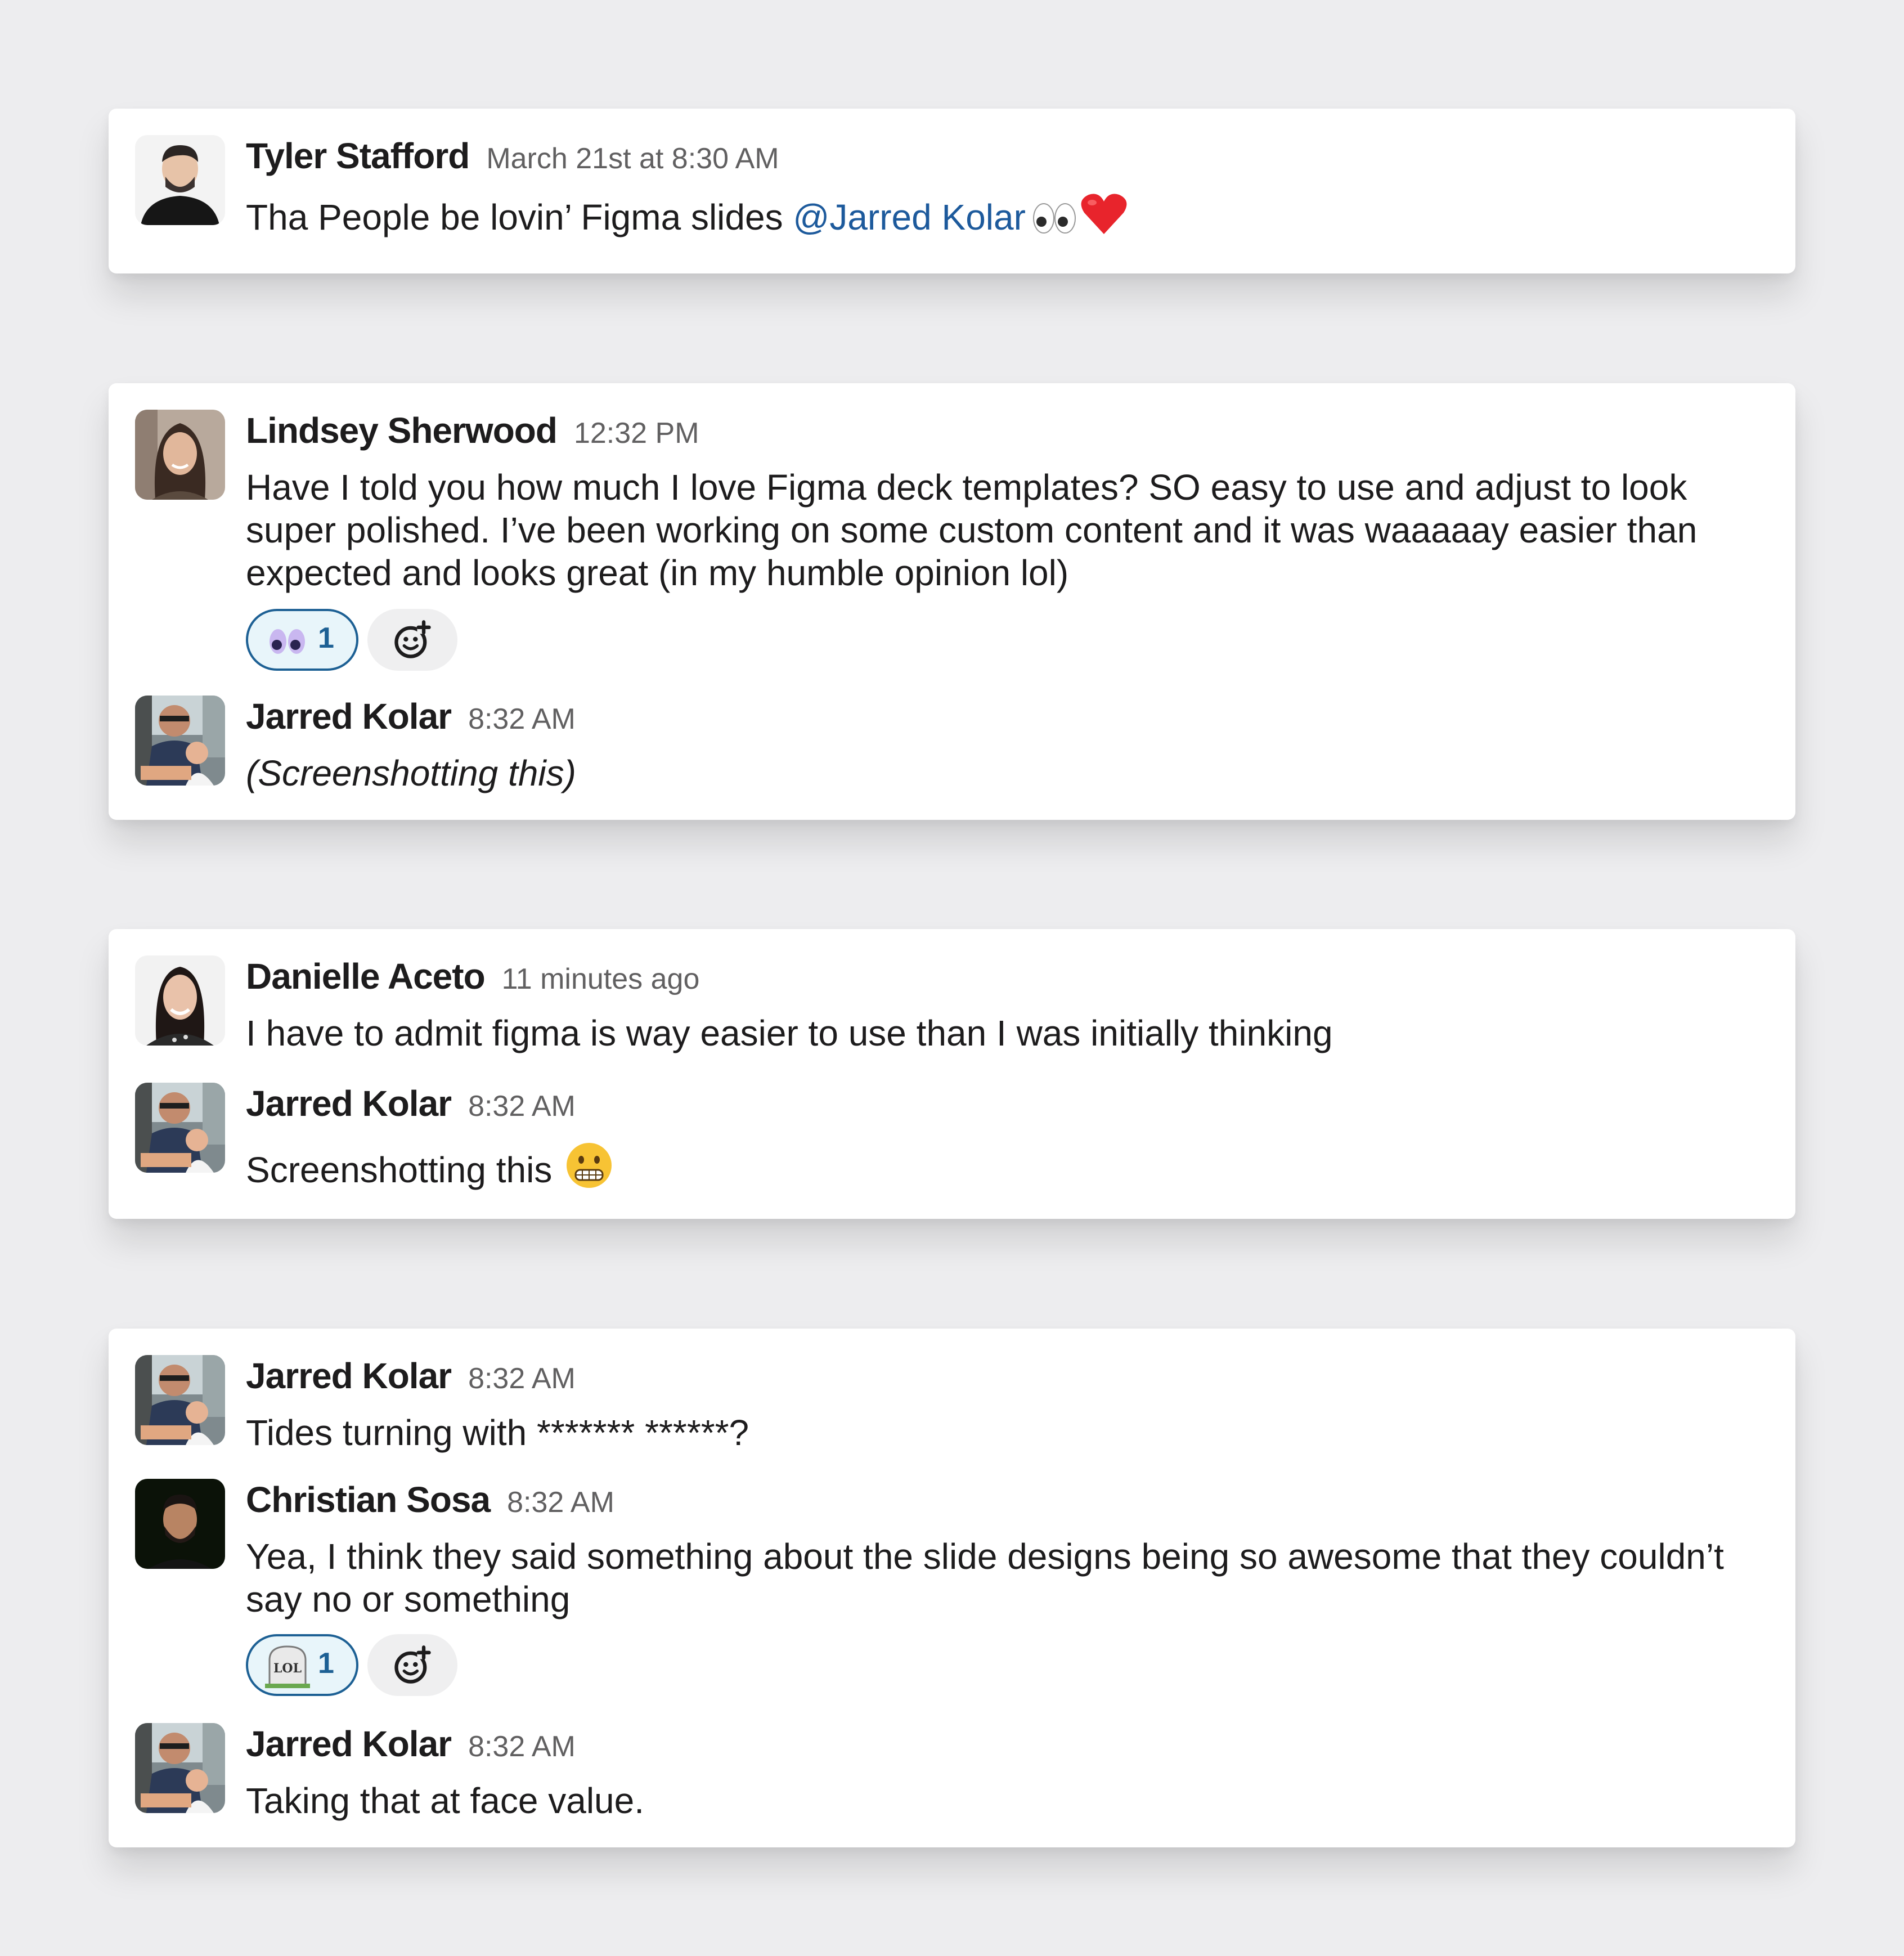 This screenshot has height=1956, width=1904. Describe the element at coordinates (601, 979) in the screenshot. I see `timestamp: 11 minutes ago` at that location.